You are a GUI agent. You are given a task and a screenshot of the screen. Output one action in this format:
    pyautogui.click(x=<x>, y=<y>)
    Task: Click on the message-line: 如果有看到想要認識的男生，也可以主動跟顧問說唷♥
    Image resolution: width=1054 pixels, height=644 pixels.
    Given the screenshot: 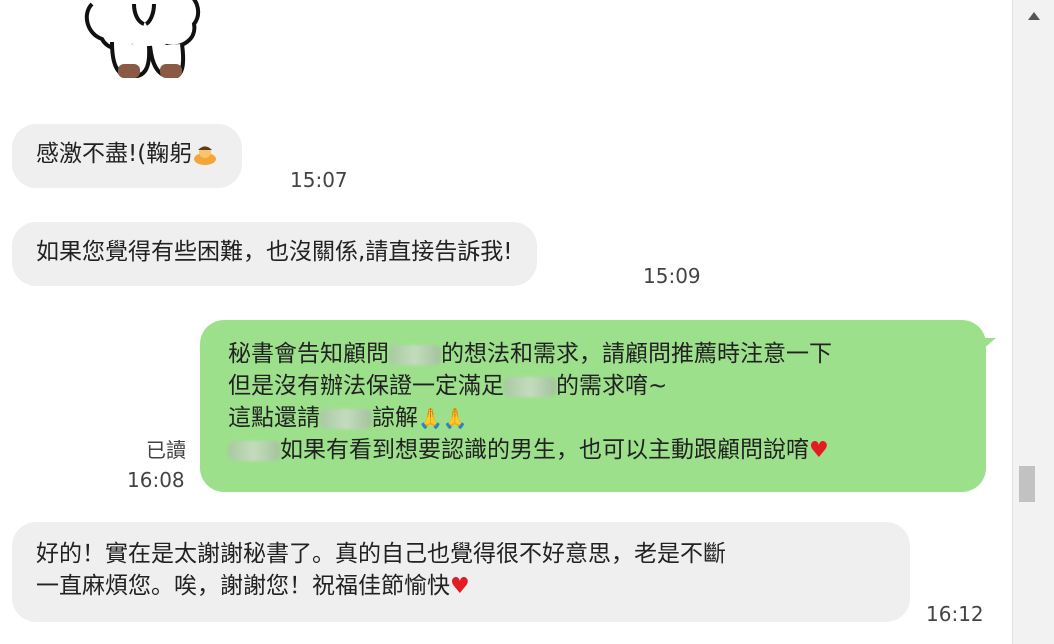 What is the action you would take?
    pyautogui.click(x=593, y=450)
    